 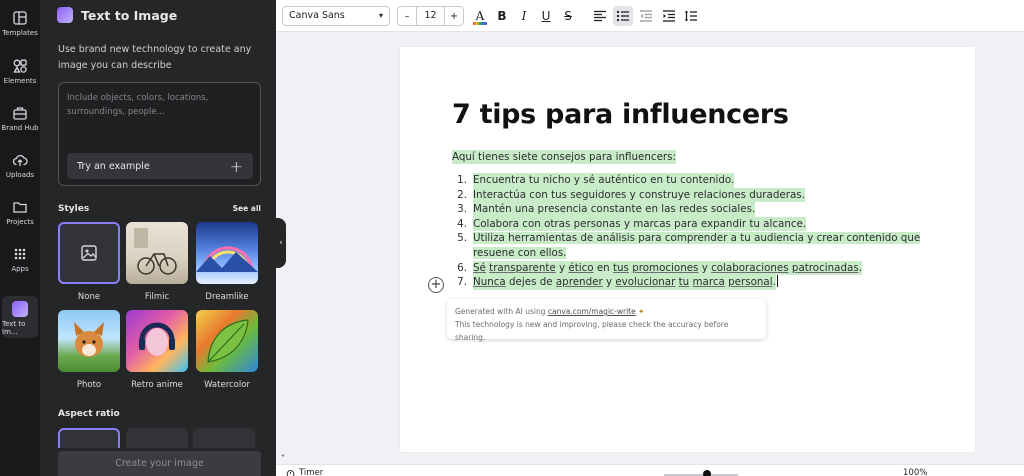 What do you see at coordinates (224, 438) in the screenshot?
I see `aspect-option-portrait` at bounding box center [224, 438].